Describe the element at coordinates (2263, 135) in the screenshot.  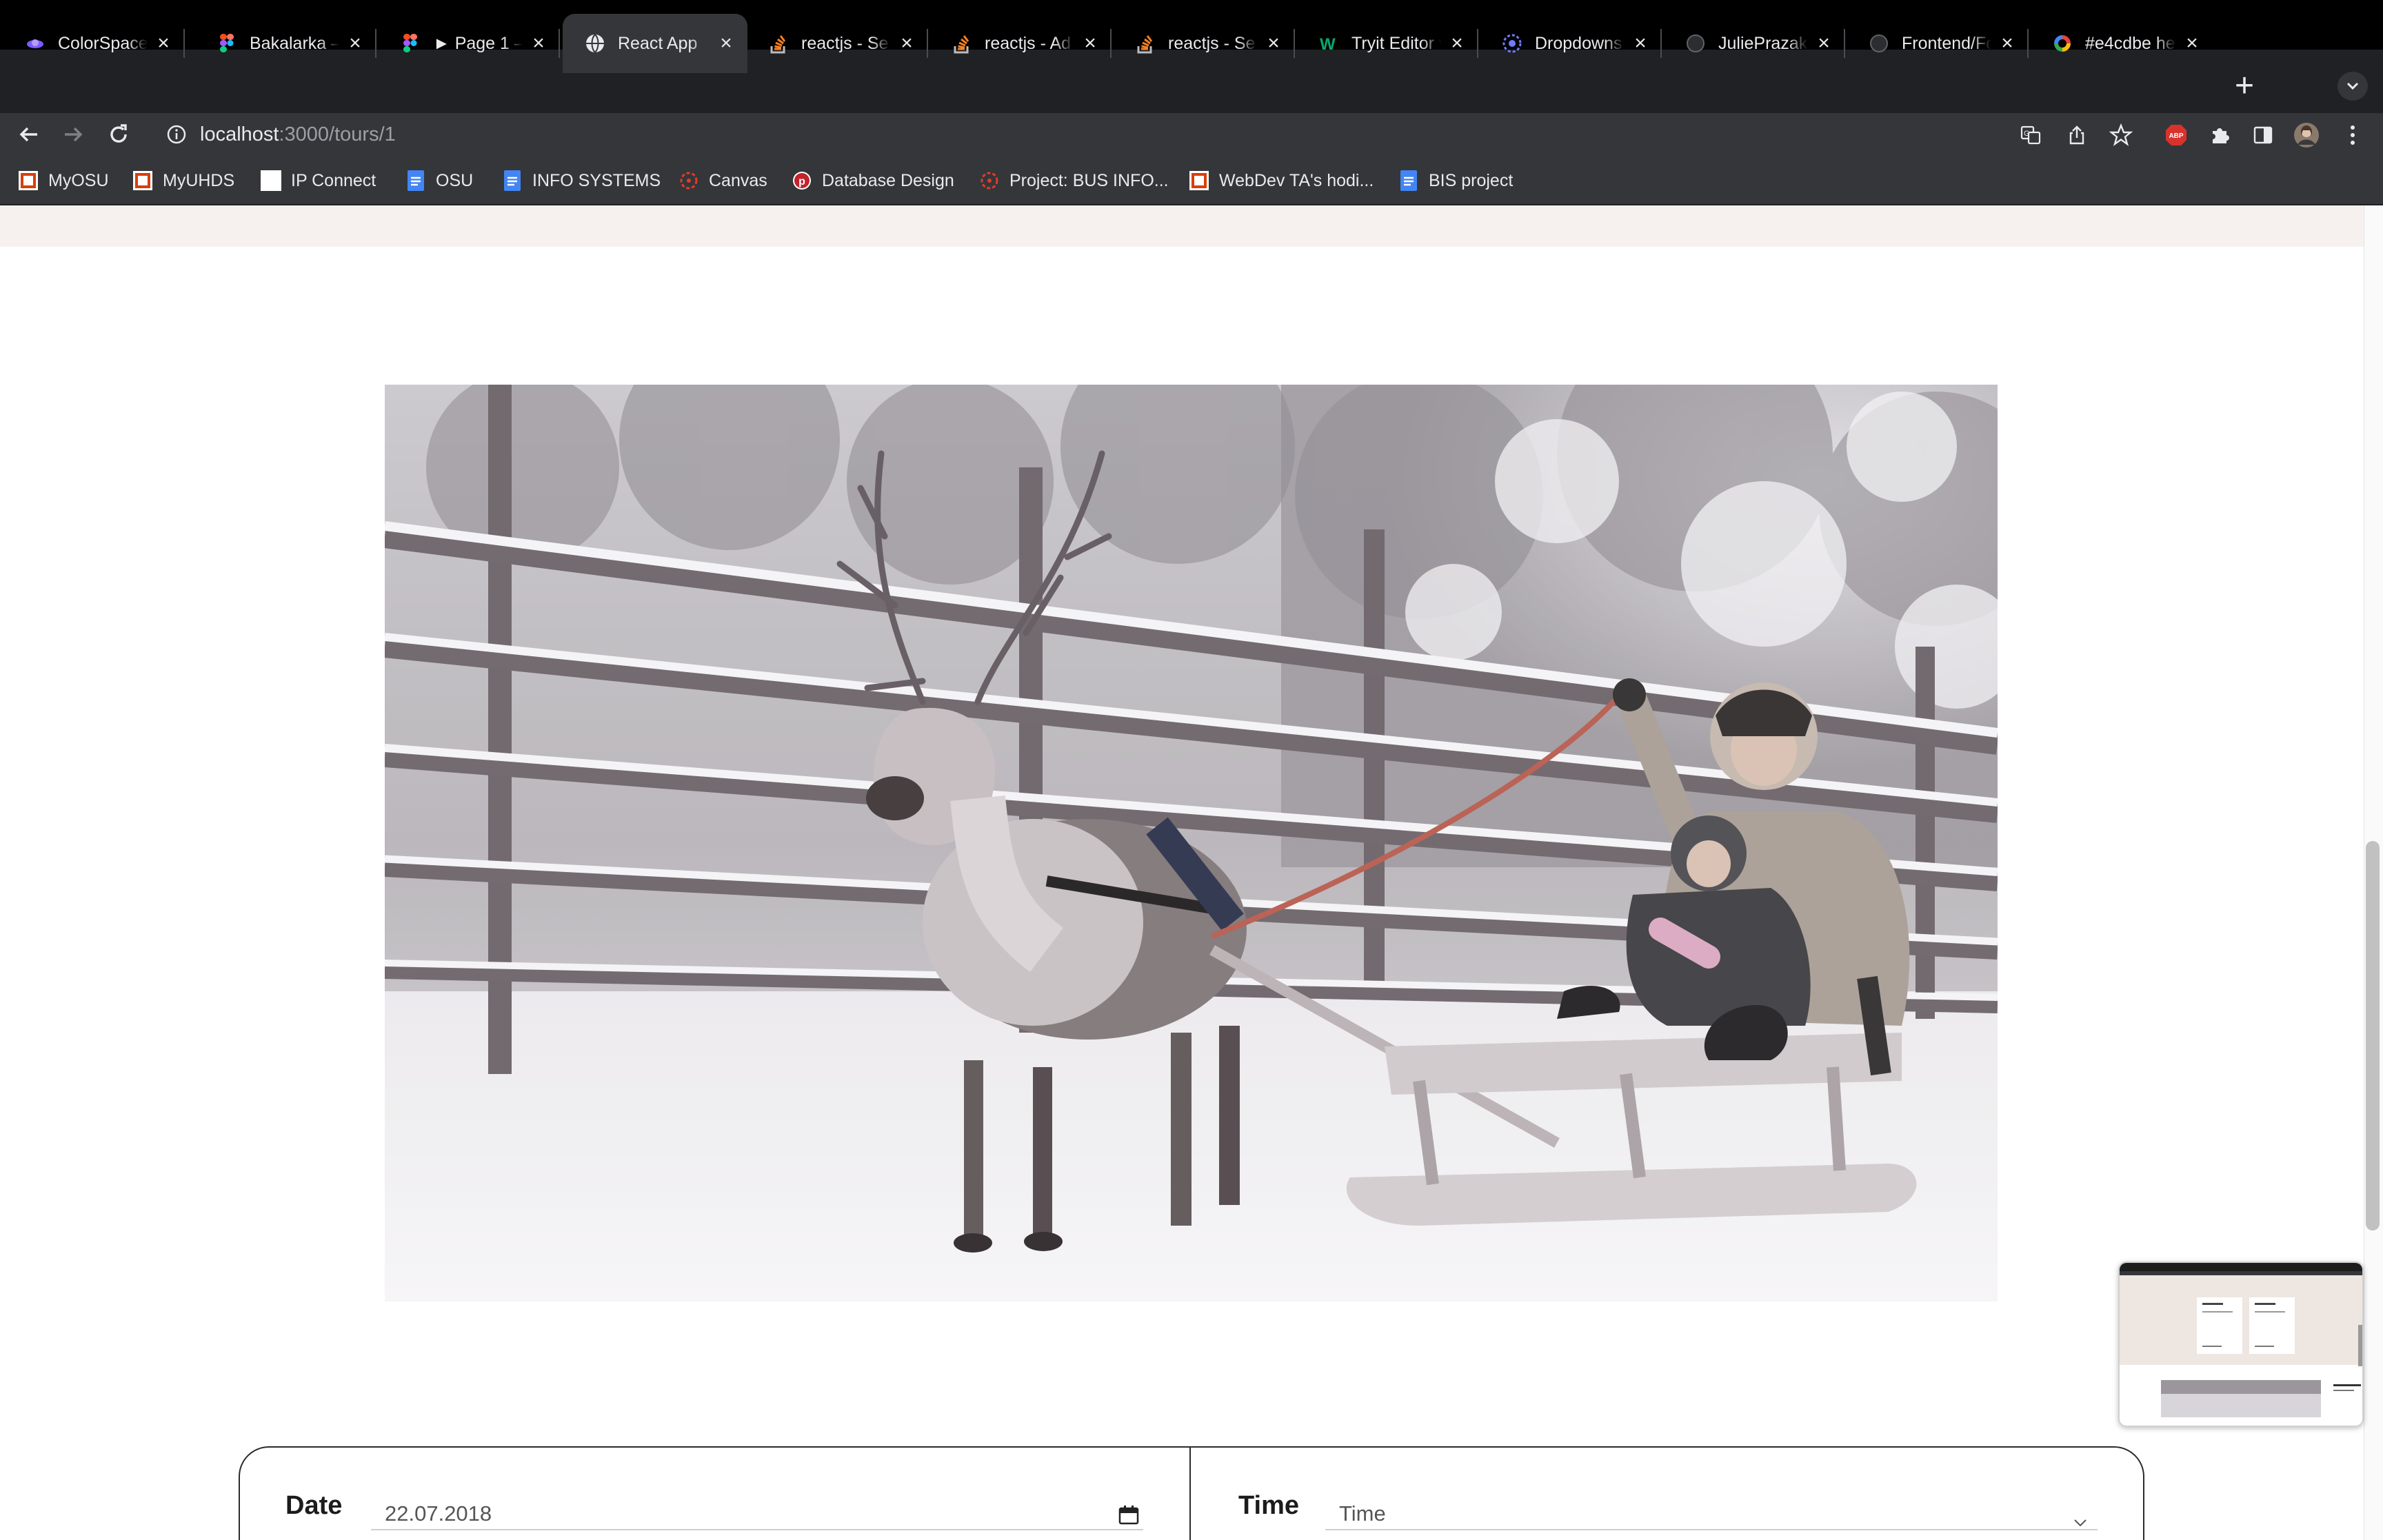
I see `side-panel-icon` at that location.